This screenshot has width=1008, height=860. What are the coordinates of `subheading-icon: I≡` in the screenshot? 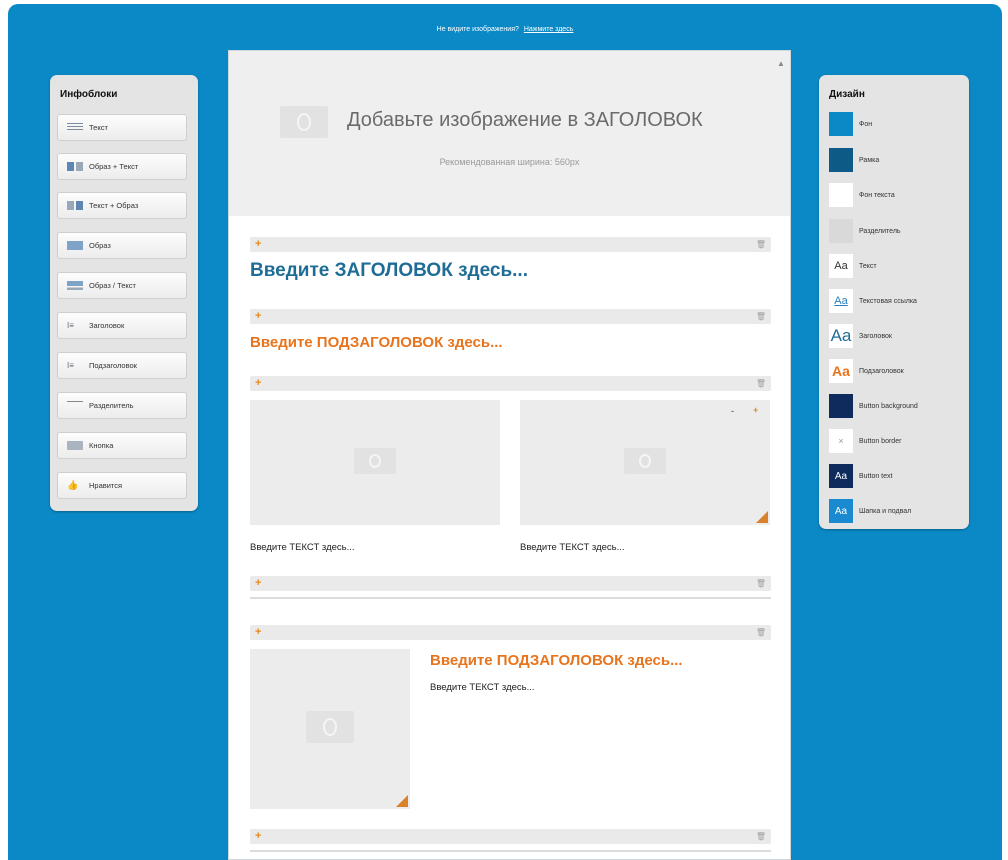 It's located at (70, 365).